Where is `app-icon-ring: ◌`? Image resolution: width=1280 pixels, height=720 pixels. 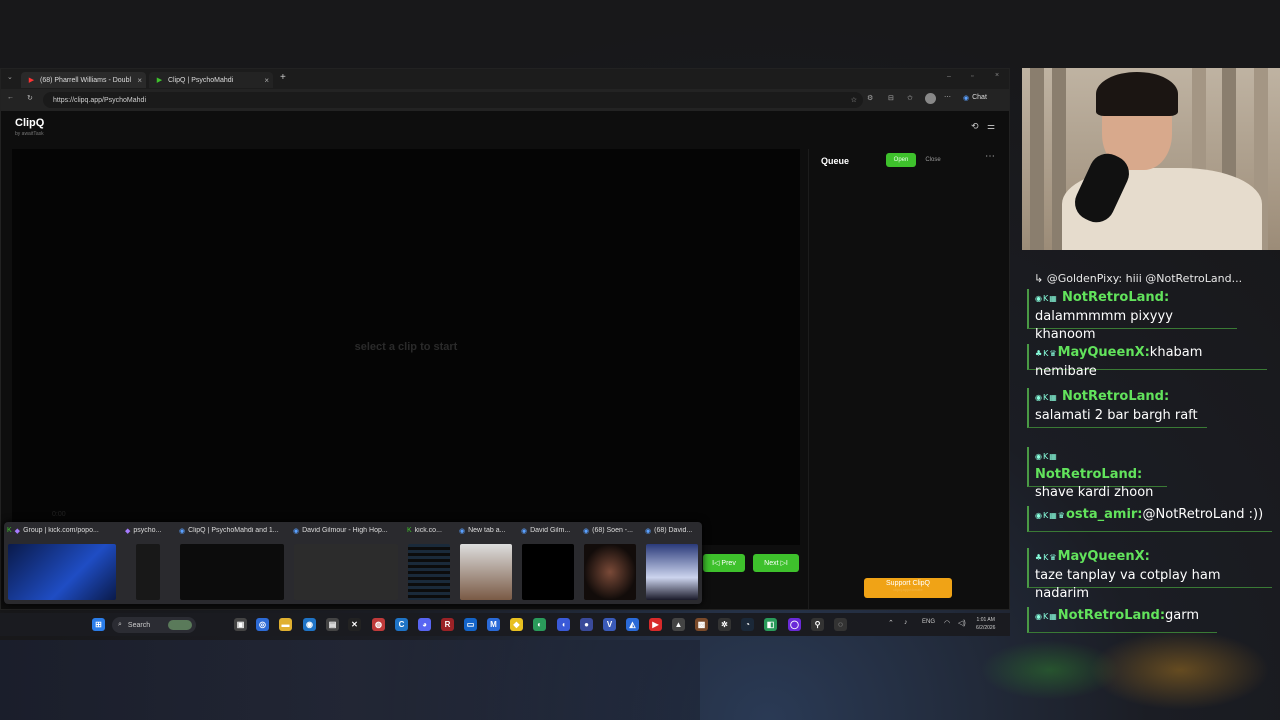
app-icon-ring: ◌ is located at coordinates (840, 624).